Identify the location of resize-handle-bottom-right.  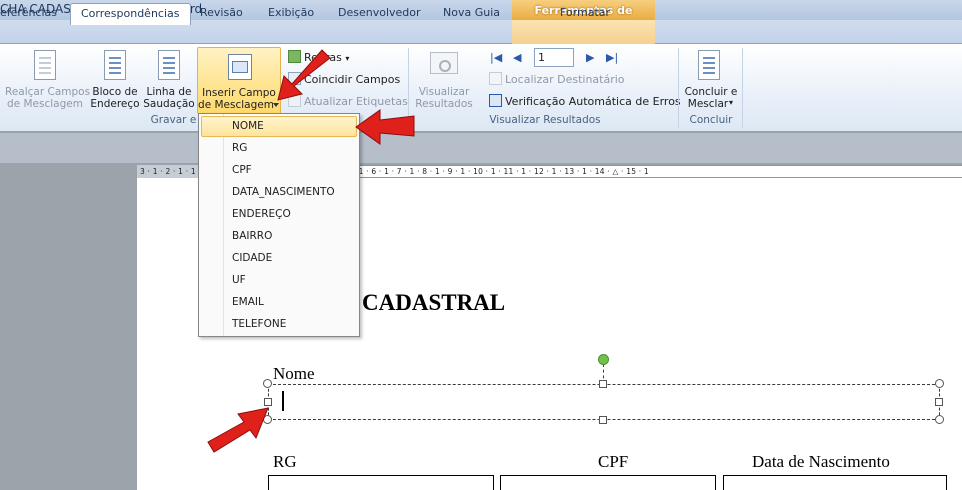
(939, 419).